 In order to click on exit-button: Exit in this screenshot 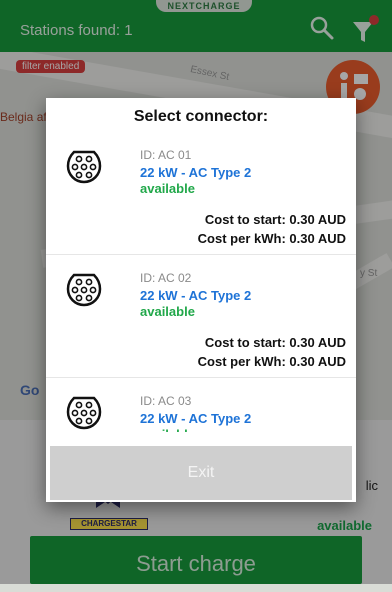, I will do `click(201, 473)`.